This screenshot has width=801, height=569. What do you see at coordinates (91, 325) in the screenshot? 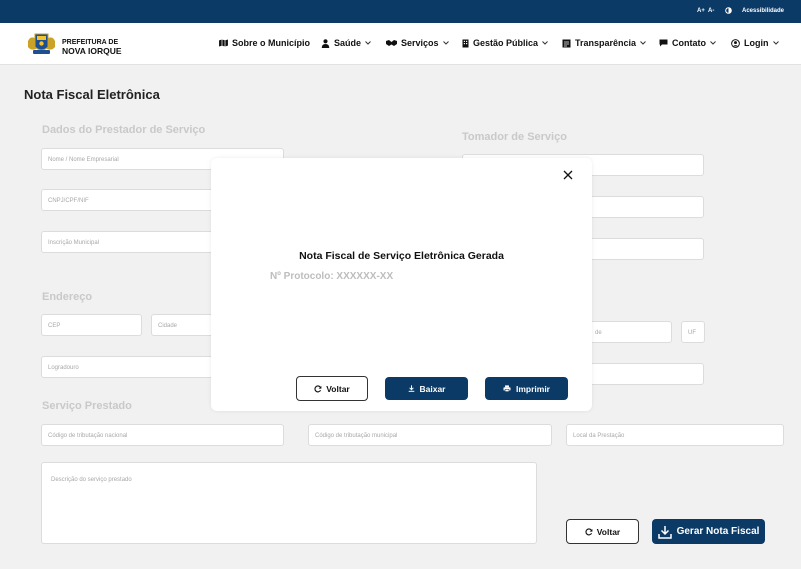
I see `cep-field: CEP` at bounding box center [91, 325].